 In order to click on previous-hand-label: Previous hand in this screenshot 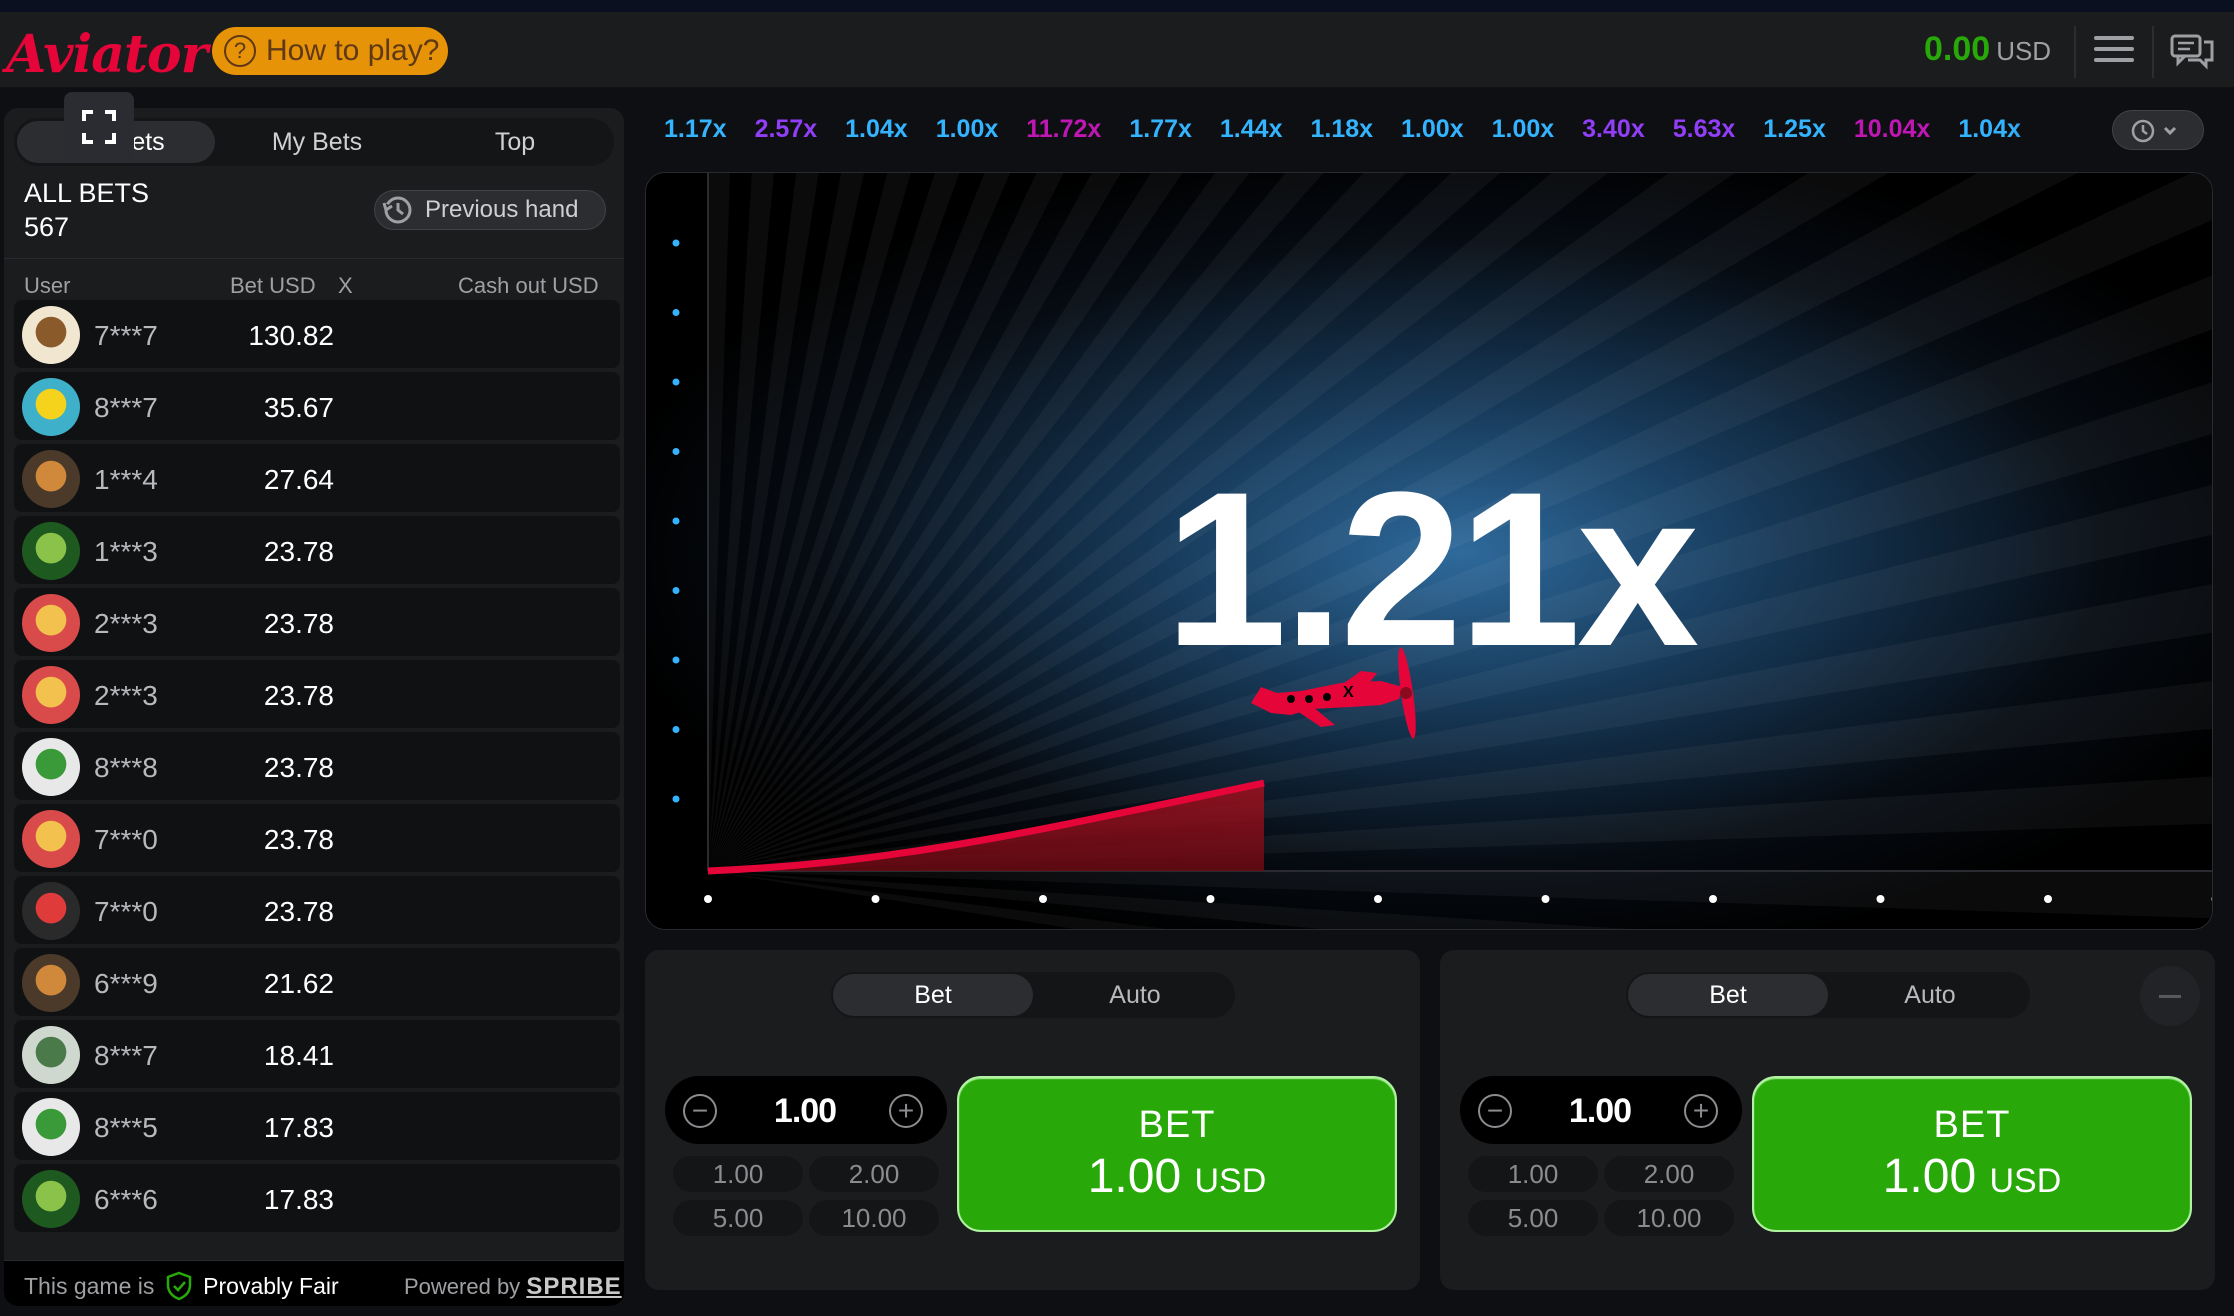, I will do `click(502, 209)`.